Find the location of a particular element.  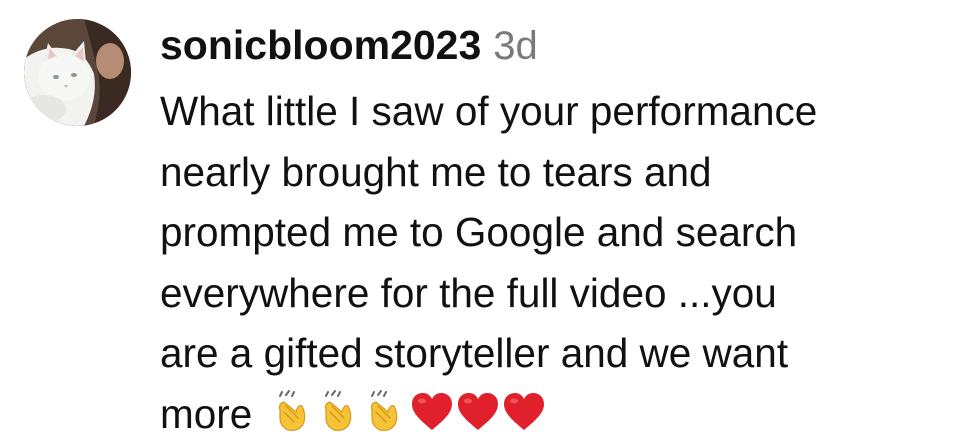

username-link: sonicbloom2023 is located at coordinates (320, 45).